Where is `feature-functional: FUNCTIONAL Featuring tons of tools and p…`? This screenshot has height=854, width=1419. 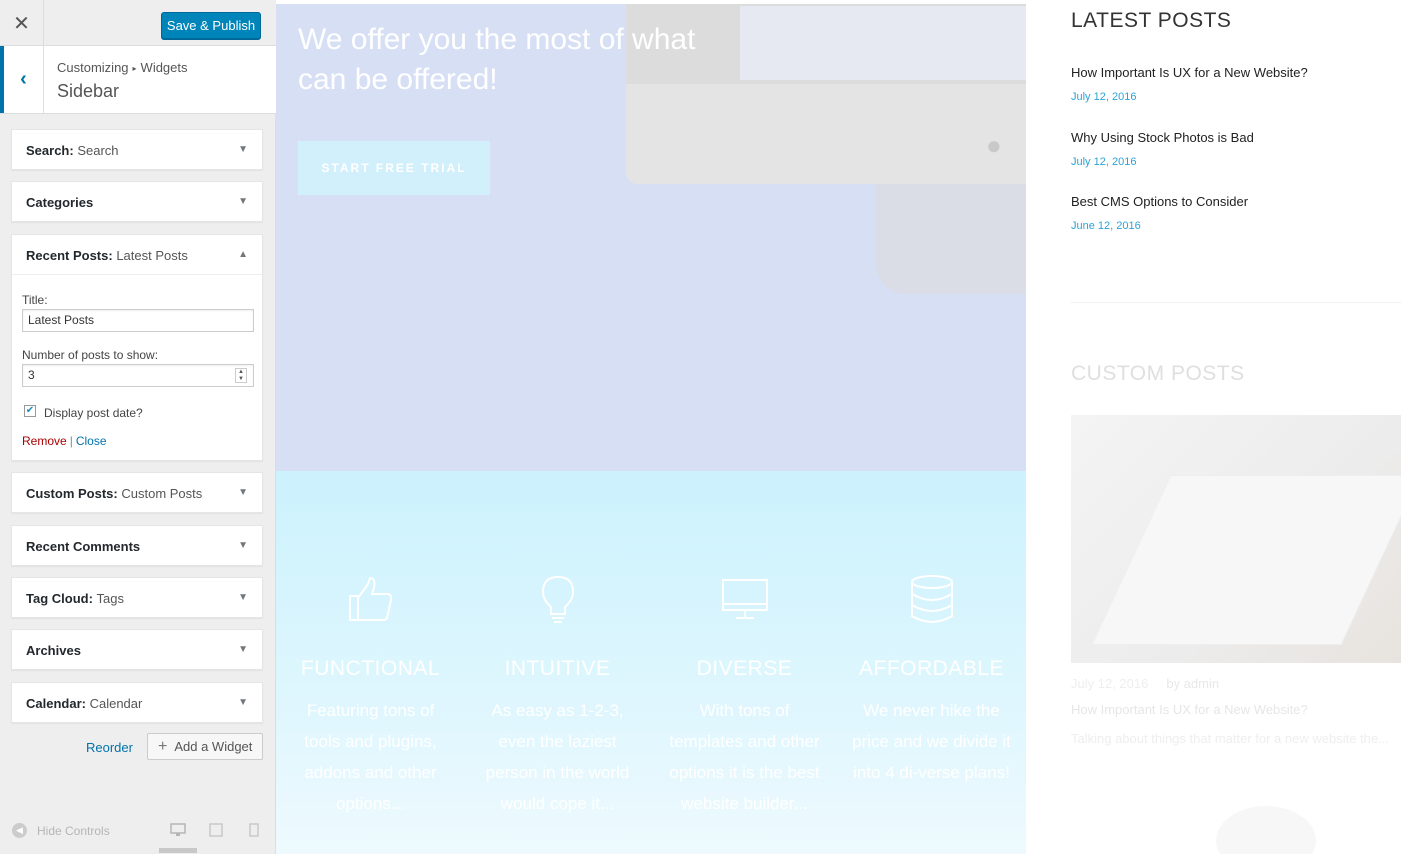
feature-functional: FUNCTIONAL Featuring tons of tools and p… is located at coordinates (370, 645).